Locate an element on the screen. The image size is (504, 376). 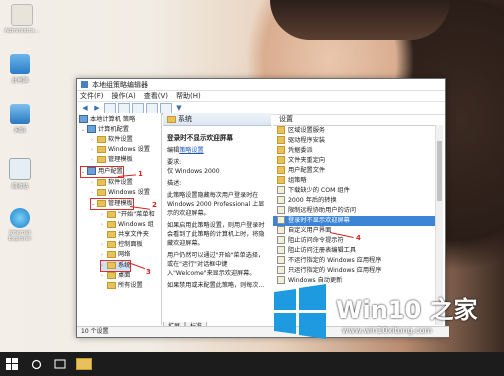
desktop-icon-ie: Internet Explorer is located at coordinates (20, 225).